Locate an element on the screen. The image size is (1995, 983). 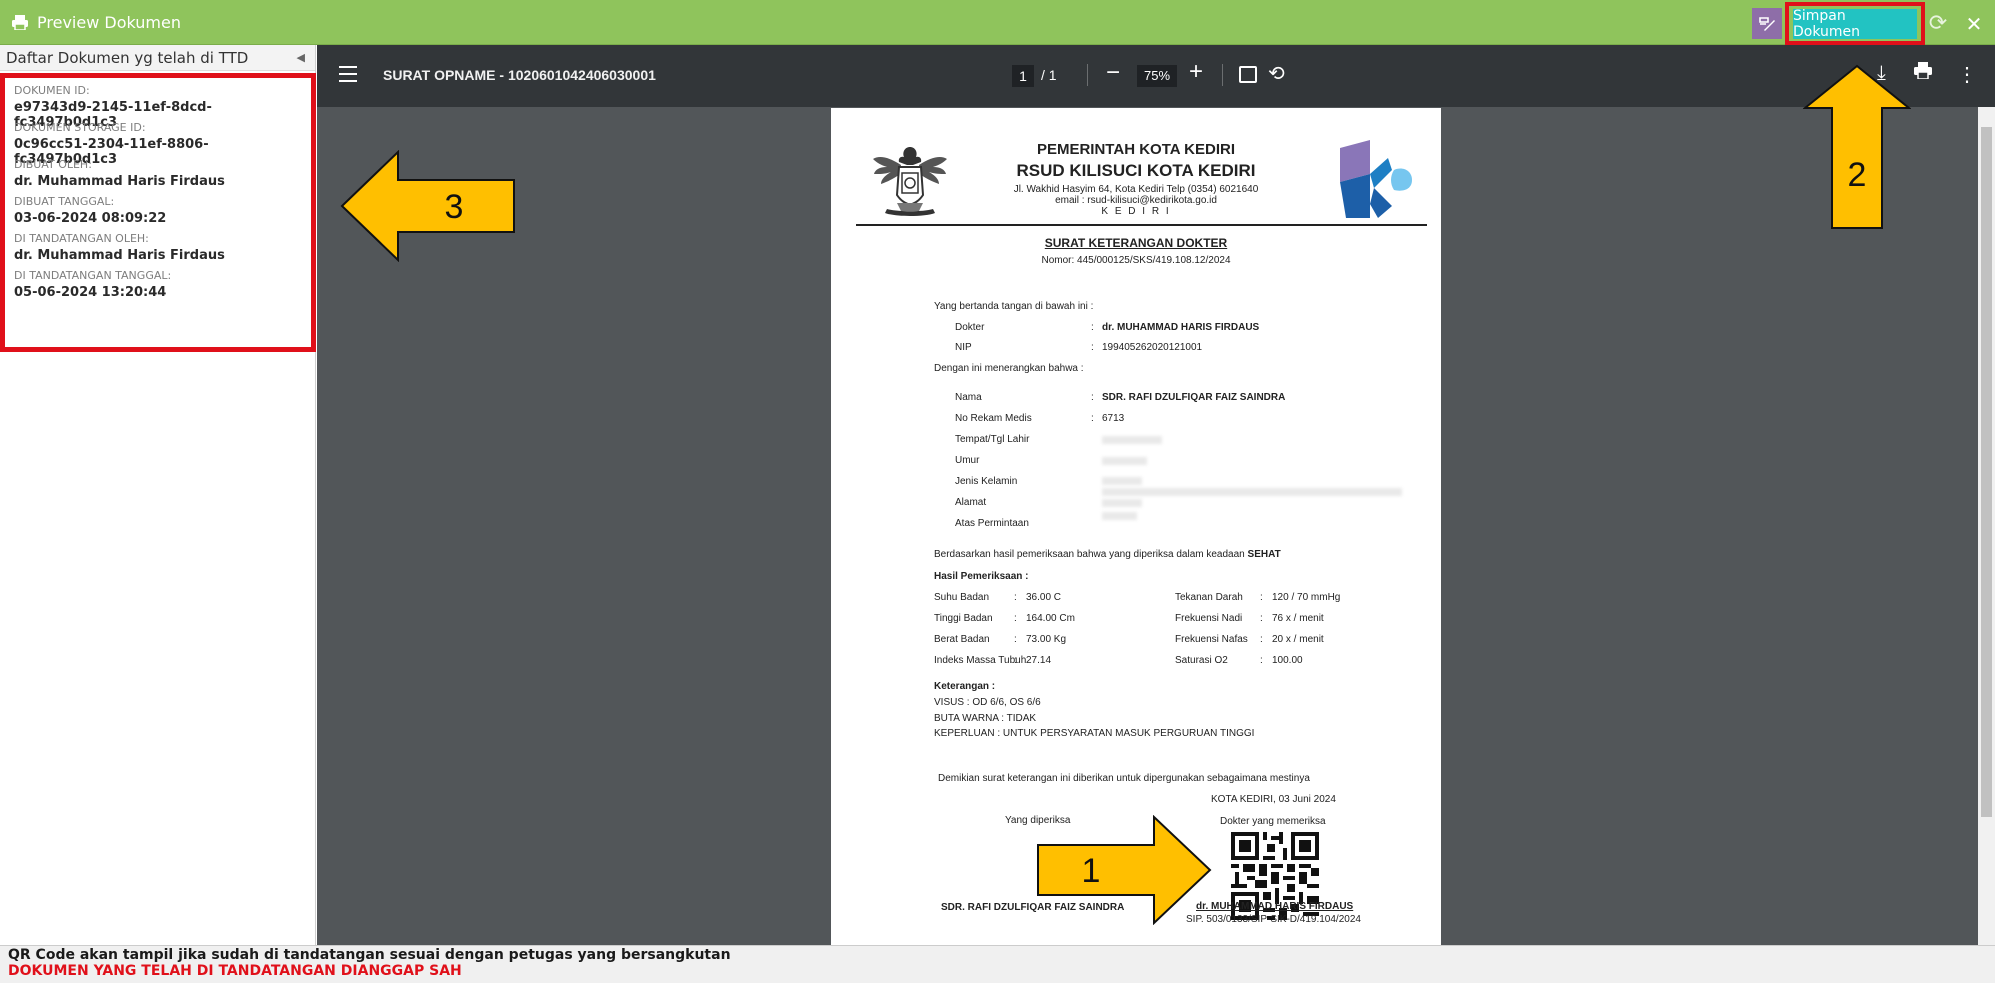
annotation-number-3: 3 is located at coordinates (454, 207).